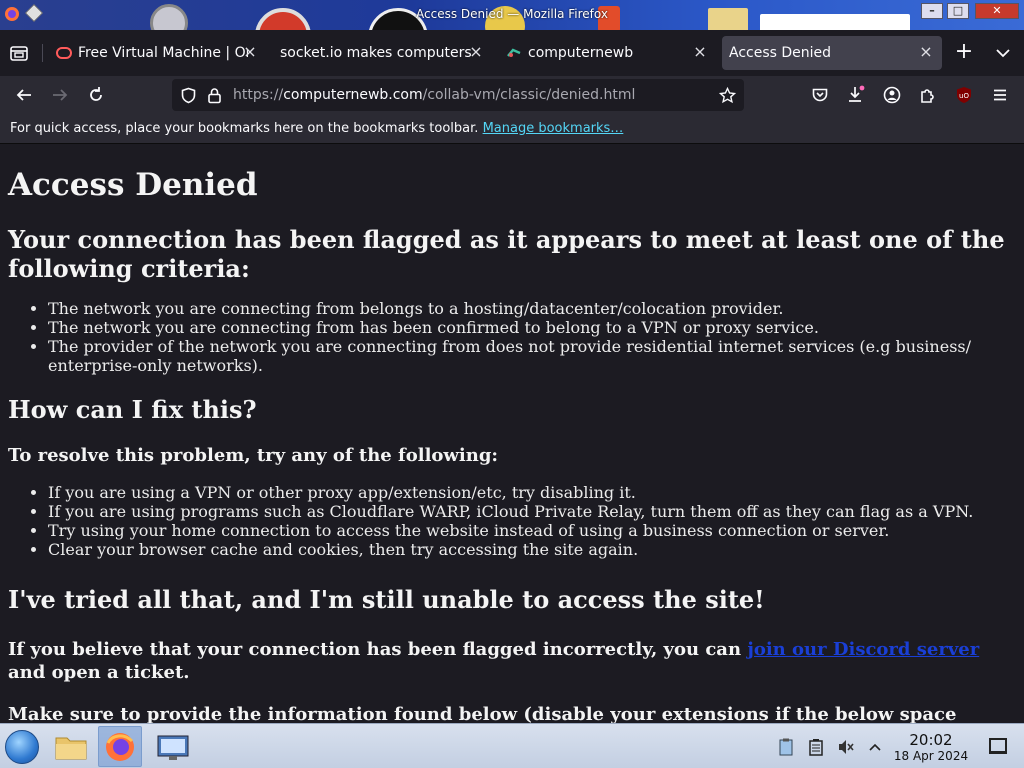  I want to click on tab-computernewb: computernewb ×, so click(607, 53).